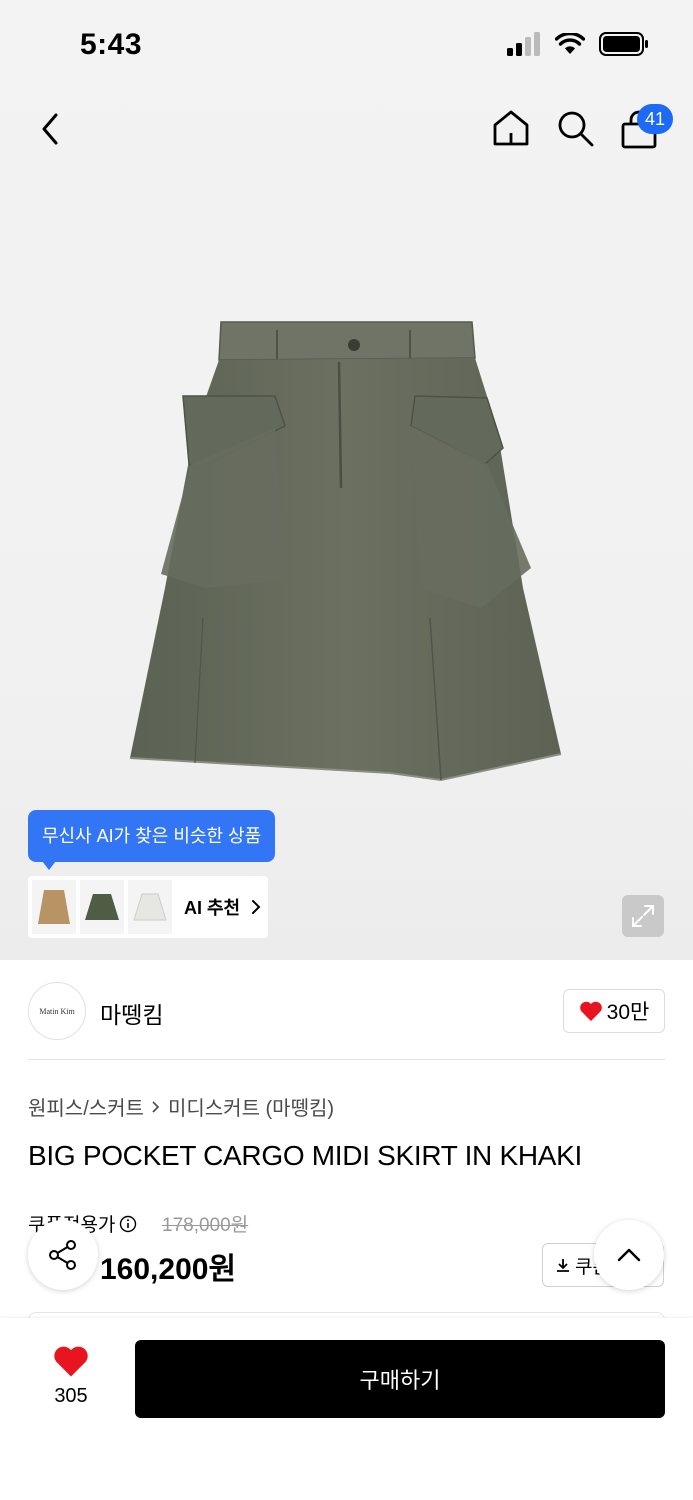 The width and height of the screenshot is (693, 1500). I want to click on status-icons, so click(578, 44).